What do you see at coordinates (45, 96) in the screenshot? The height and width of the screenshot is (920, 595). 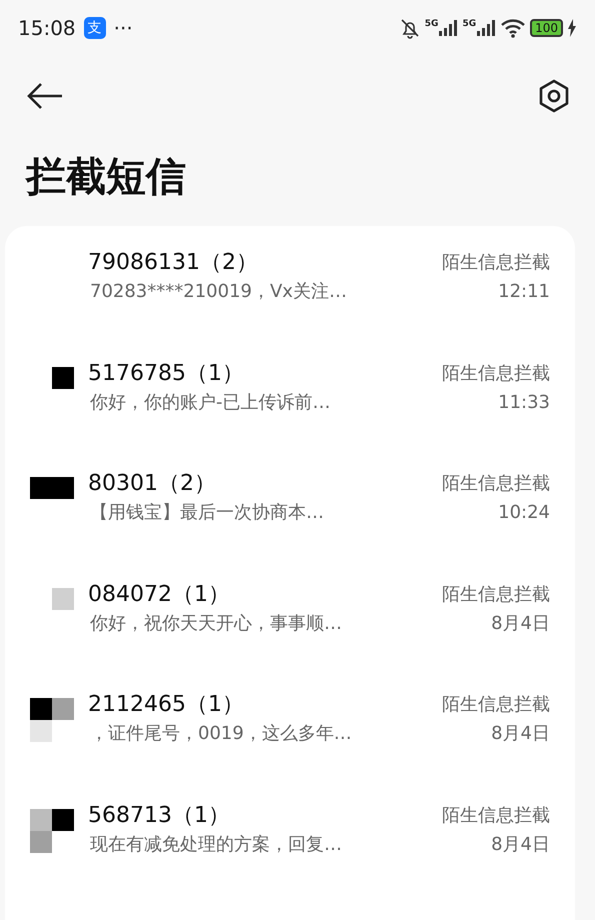 I see `back-arrow-icon` at bounding box center [45, 96].